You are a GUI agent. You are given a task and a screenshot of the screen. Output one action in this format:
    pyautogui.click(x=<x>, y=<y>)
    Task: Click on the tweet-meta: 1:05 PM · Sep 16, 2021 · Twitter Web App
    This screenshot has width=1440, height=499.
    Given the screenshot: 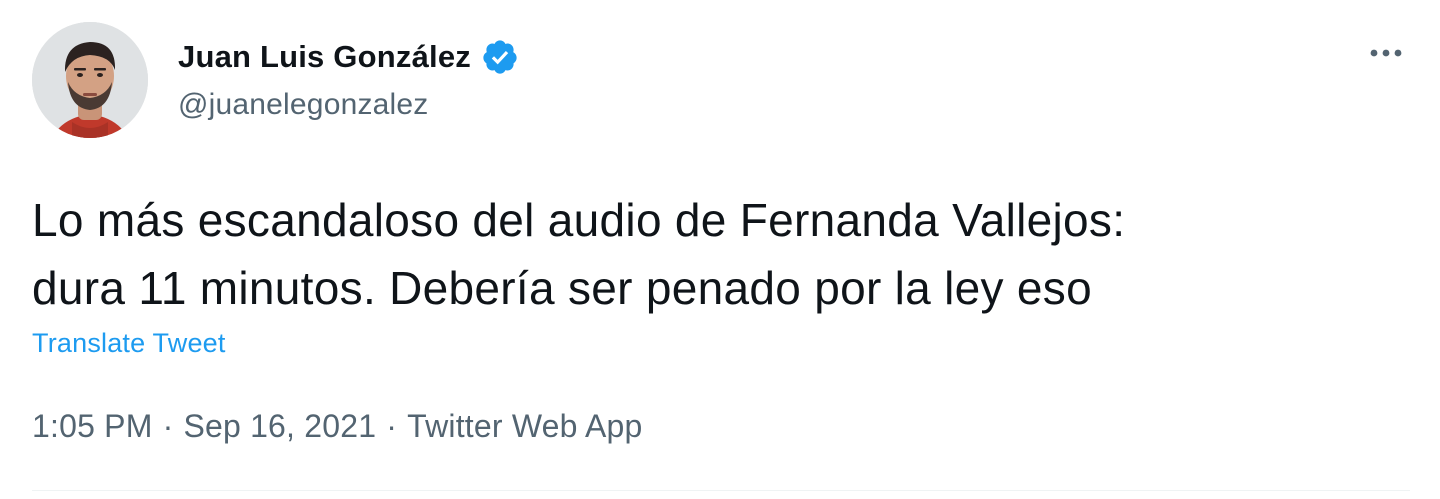 What is the action you would take?
    pyautogui.click(x=337, y=426)
    